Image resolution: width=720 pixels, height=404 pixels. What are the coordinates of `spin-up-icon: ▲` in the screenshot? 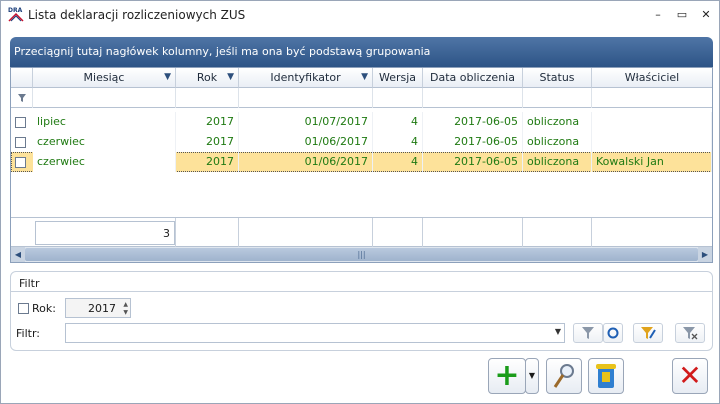 It's located at (125, 304).